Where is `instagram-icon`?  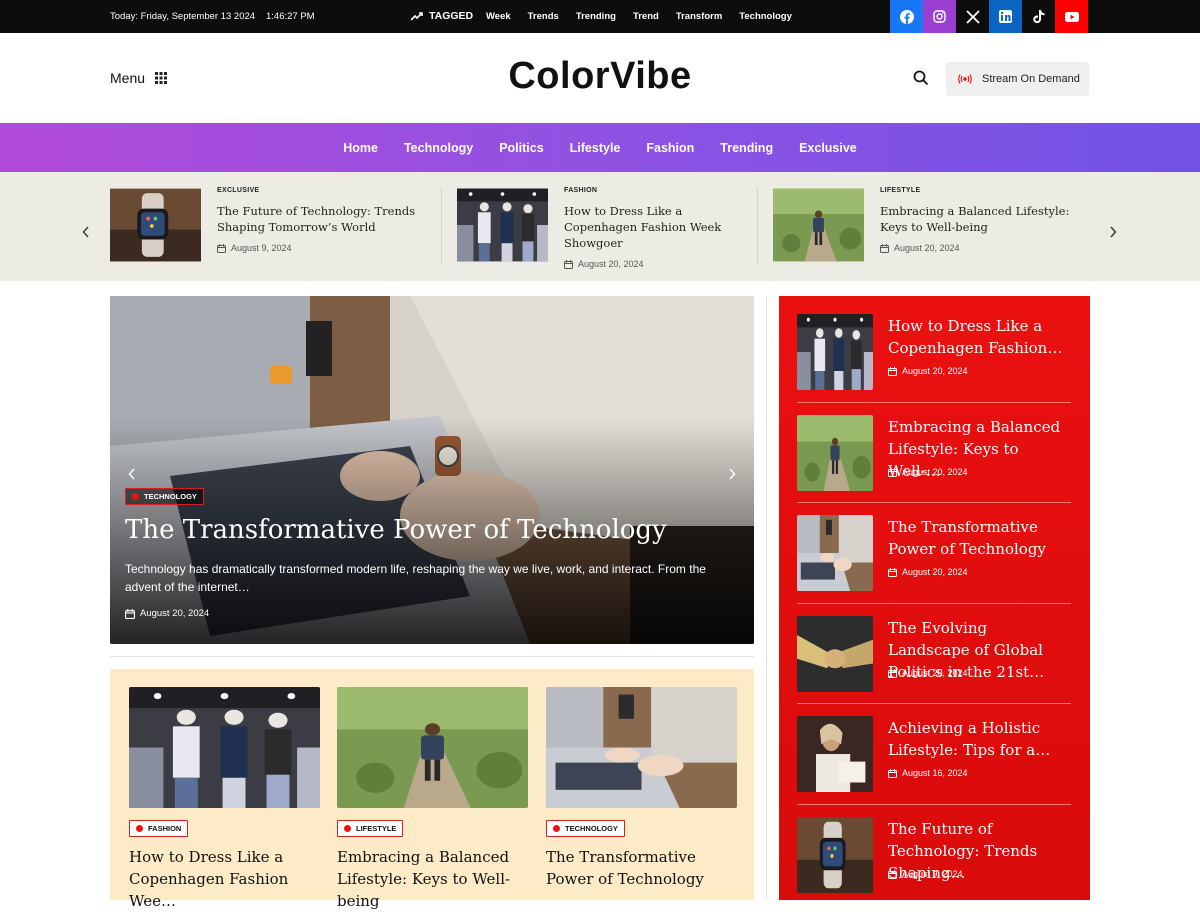 instagram-icon is located at coordinates (939, 16).